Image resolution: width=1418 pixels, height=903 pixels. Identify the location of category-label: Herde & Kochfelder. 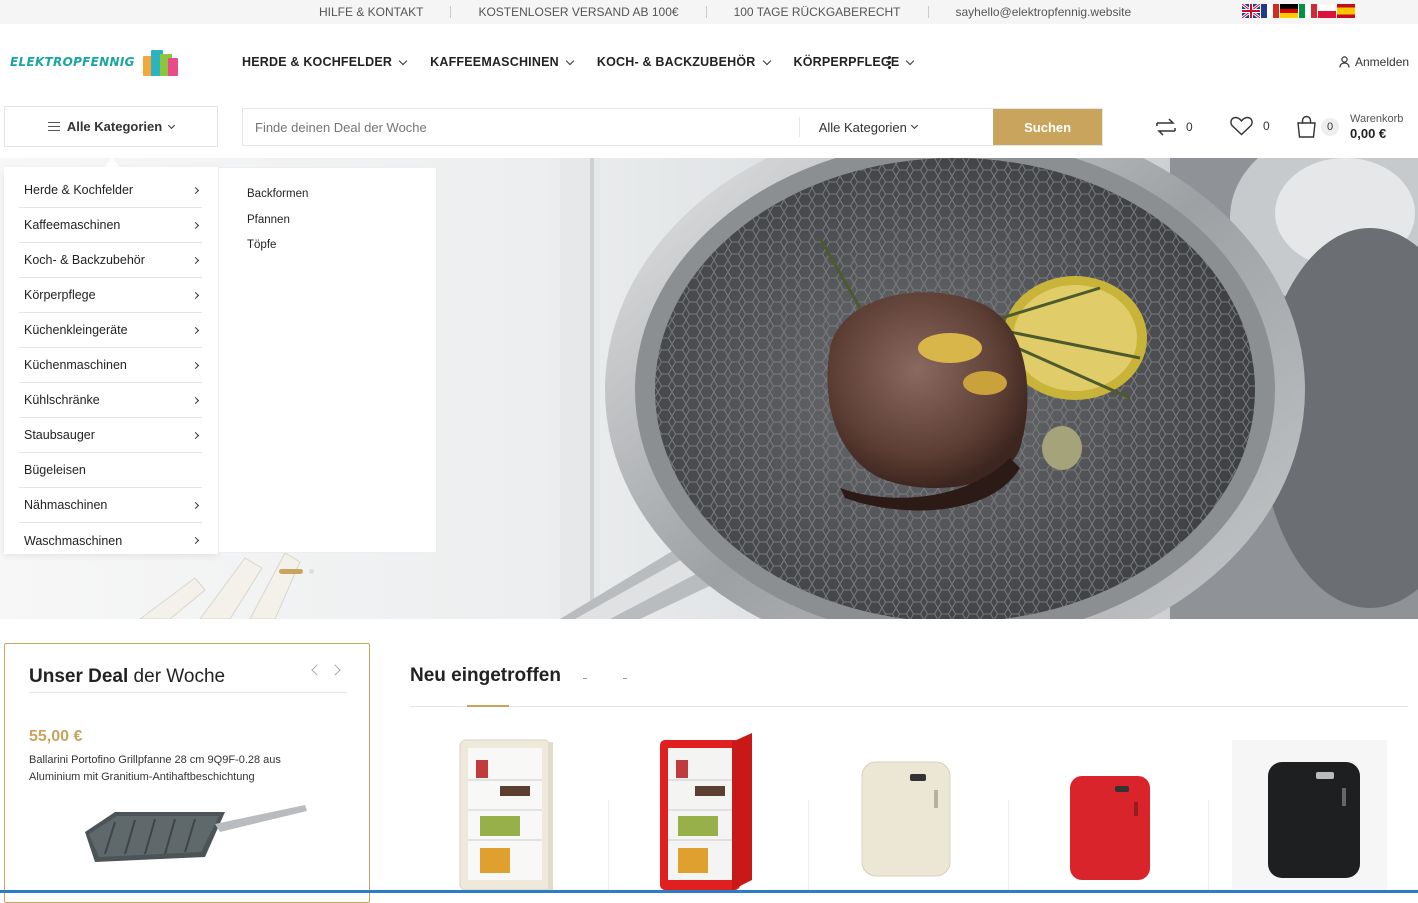
(79, 190).